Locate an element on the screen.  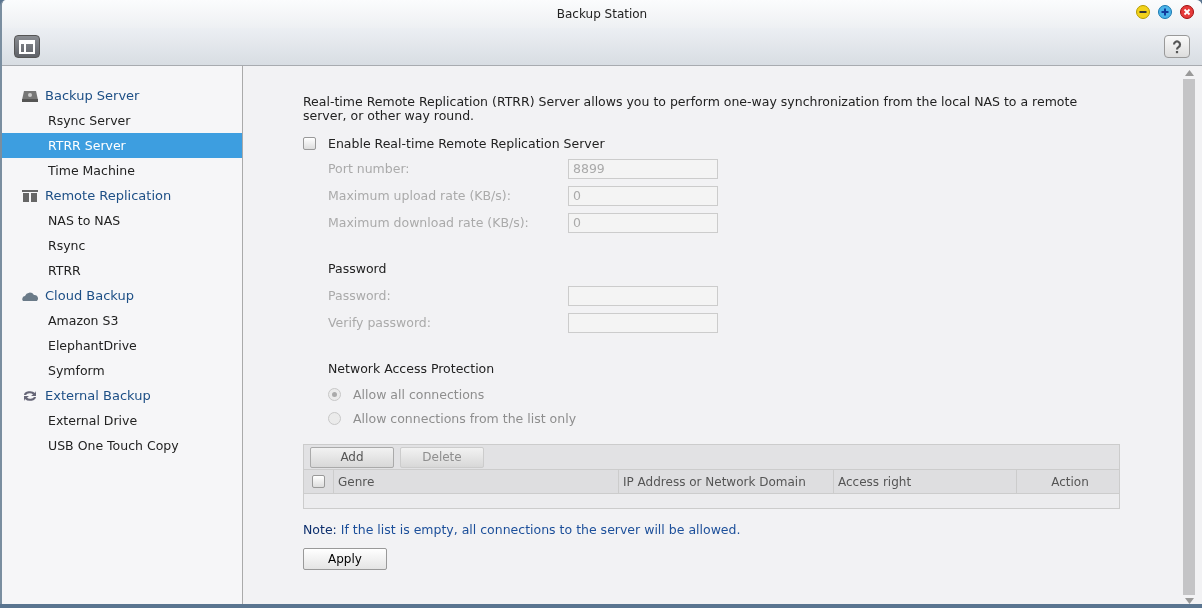
sidebar-group-label: Remote Replication is located at coordinates (108, 195).